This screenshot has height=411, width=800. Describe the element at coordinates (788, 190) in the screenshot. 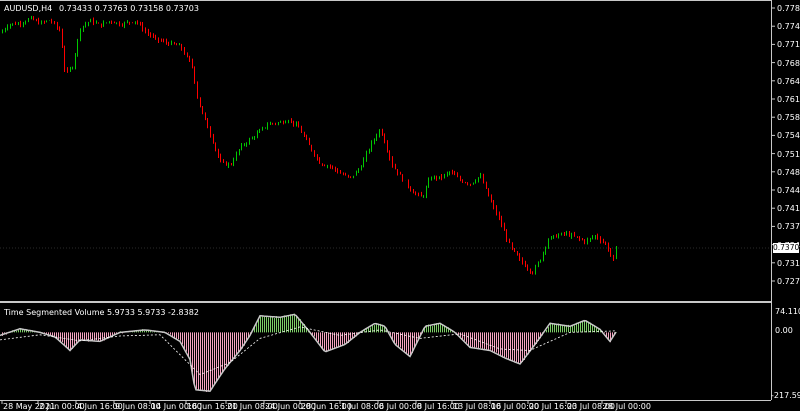

I see `price-label: 0.74460` at that location.